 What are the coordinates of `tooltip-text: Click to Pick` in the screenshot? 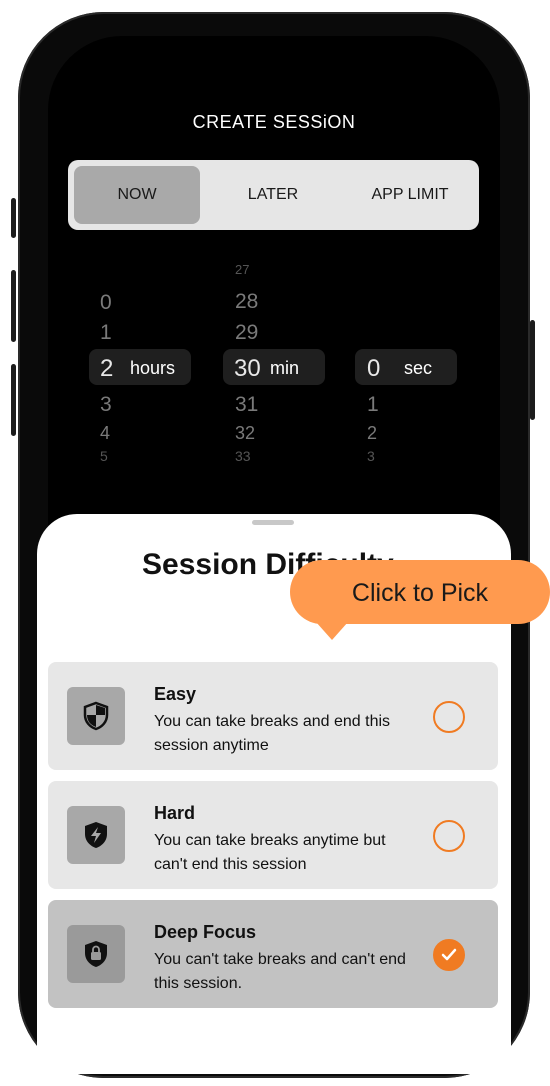 It's located at (420, 593).